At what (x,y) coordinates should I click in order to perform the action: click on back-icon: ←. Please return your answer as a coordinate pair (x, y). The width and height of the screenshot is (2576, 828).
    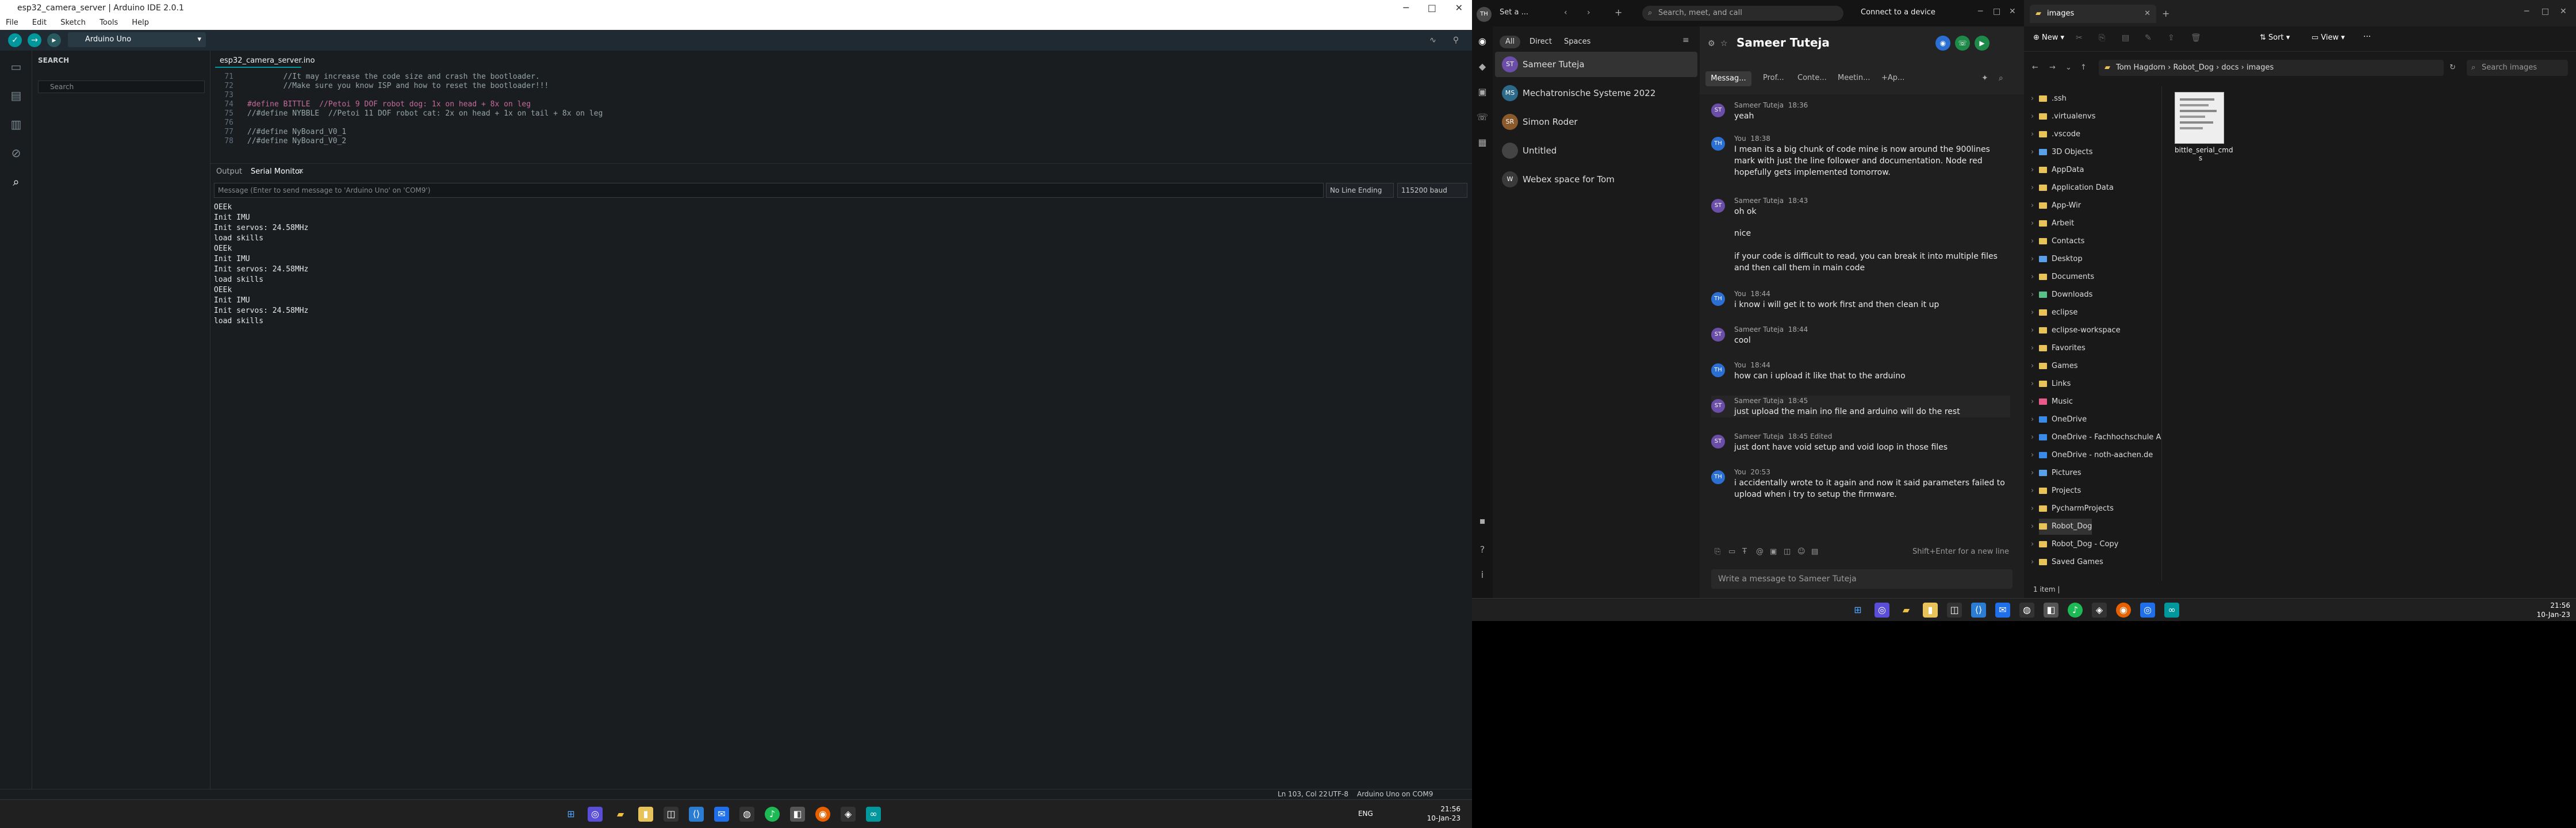
    Looking at the image, I should click on (2035, 67).